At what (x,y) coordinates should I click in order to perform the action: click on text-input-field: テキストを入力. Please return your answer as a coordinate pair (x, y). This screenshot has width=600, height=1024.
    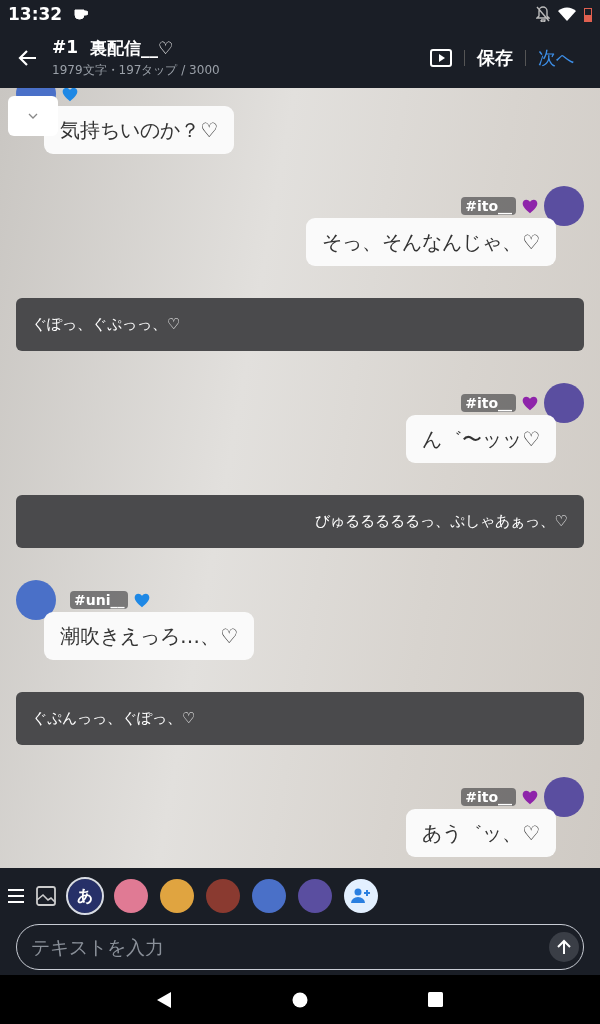
    Looking at the image, I should click on (300, 947).